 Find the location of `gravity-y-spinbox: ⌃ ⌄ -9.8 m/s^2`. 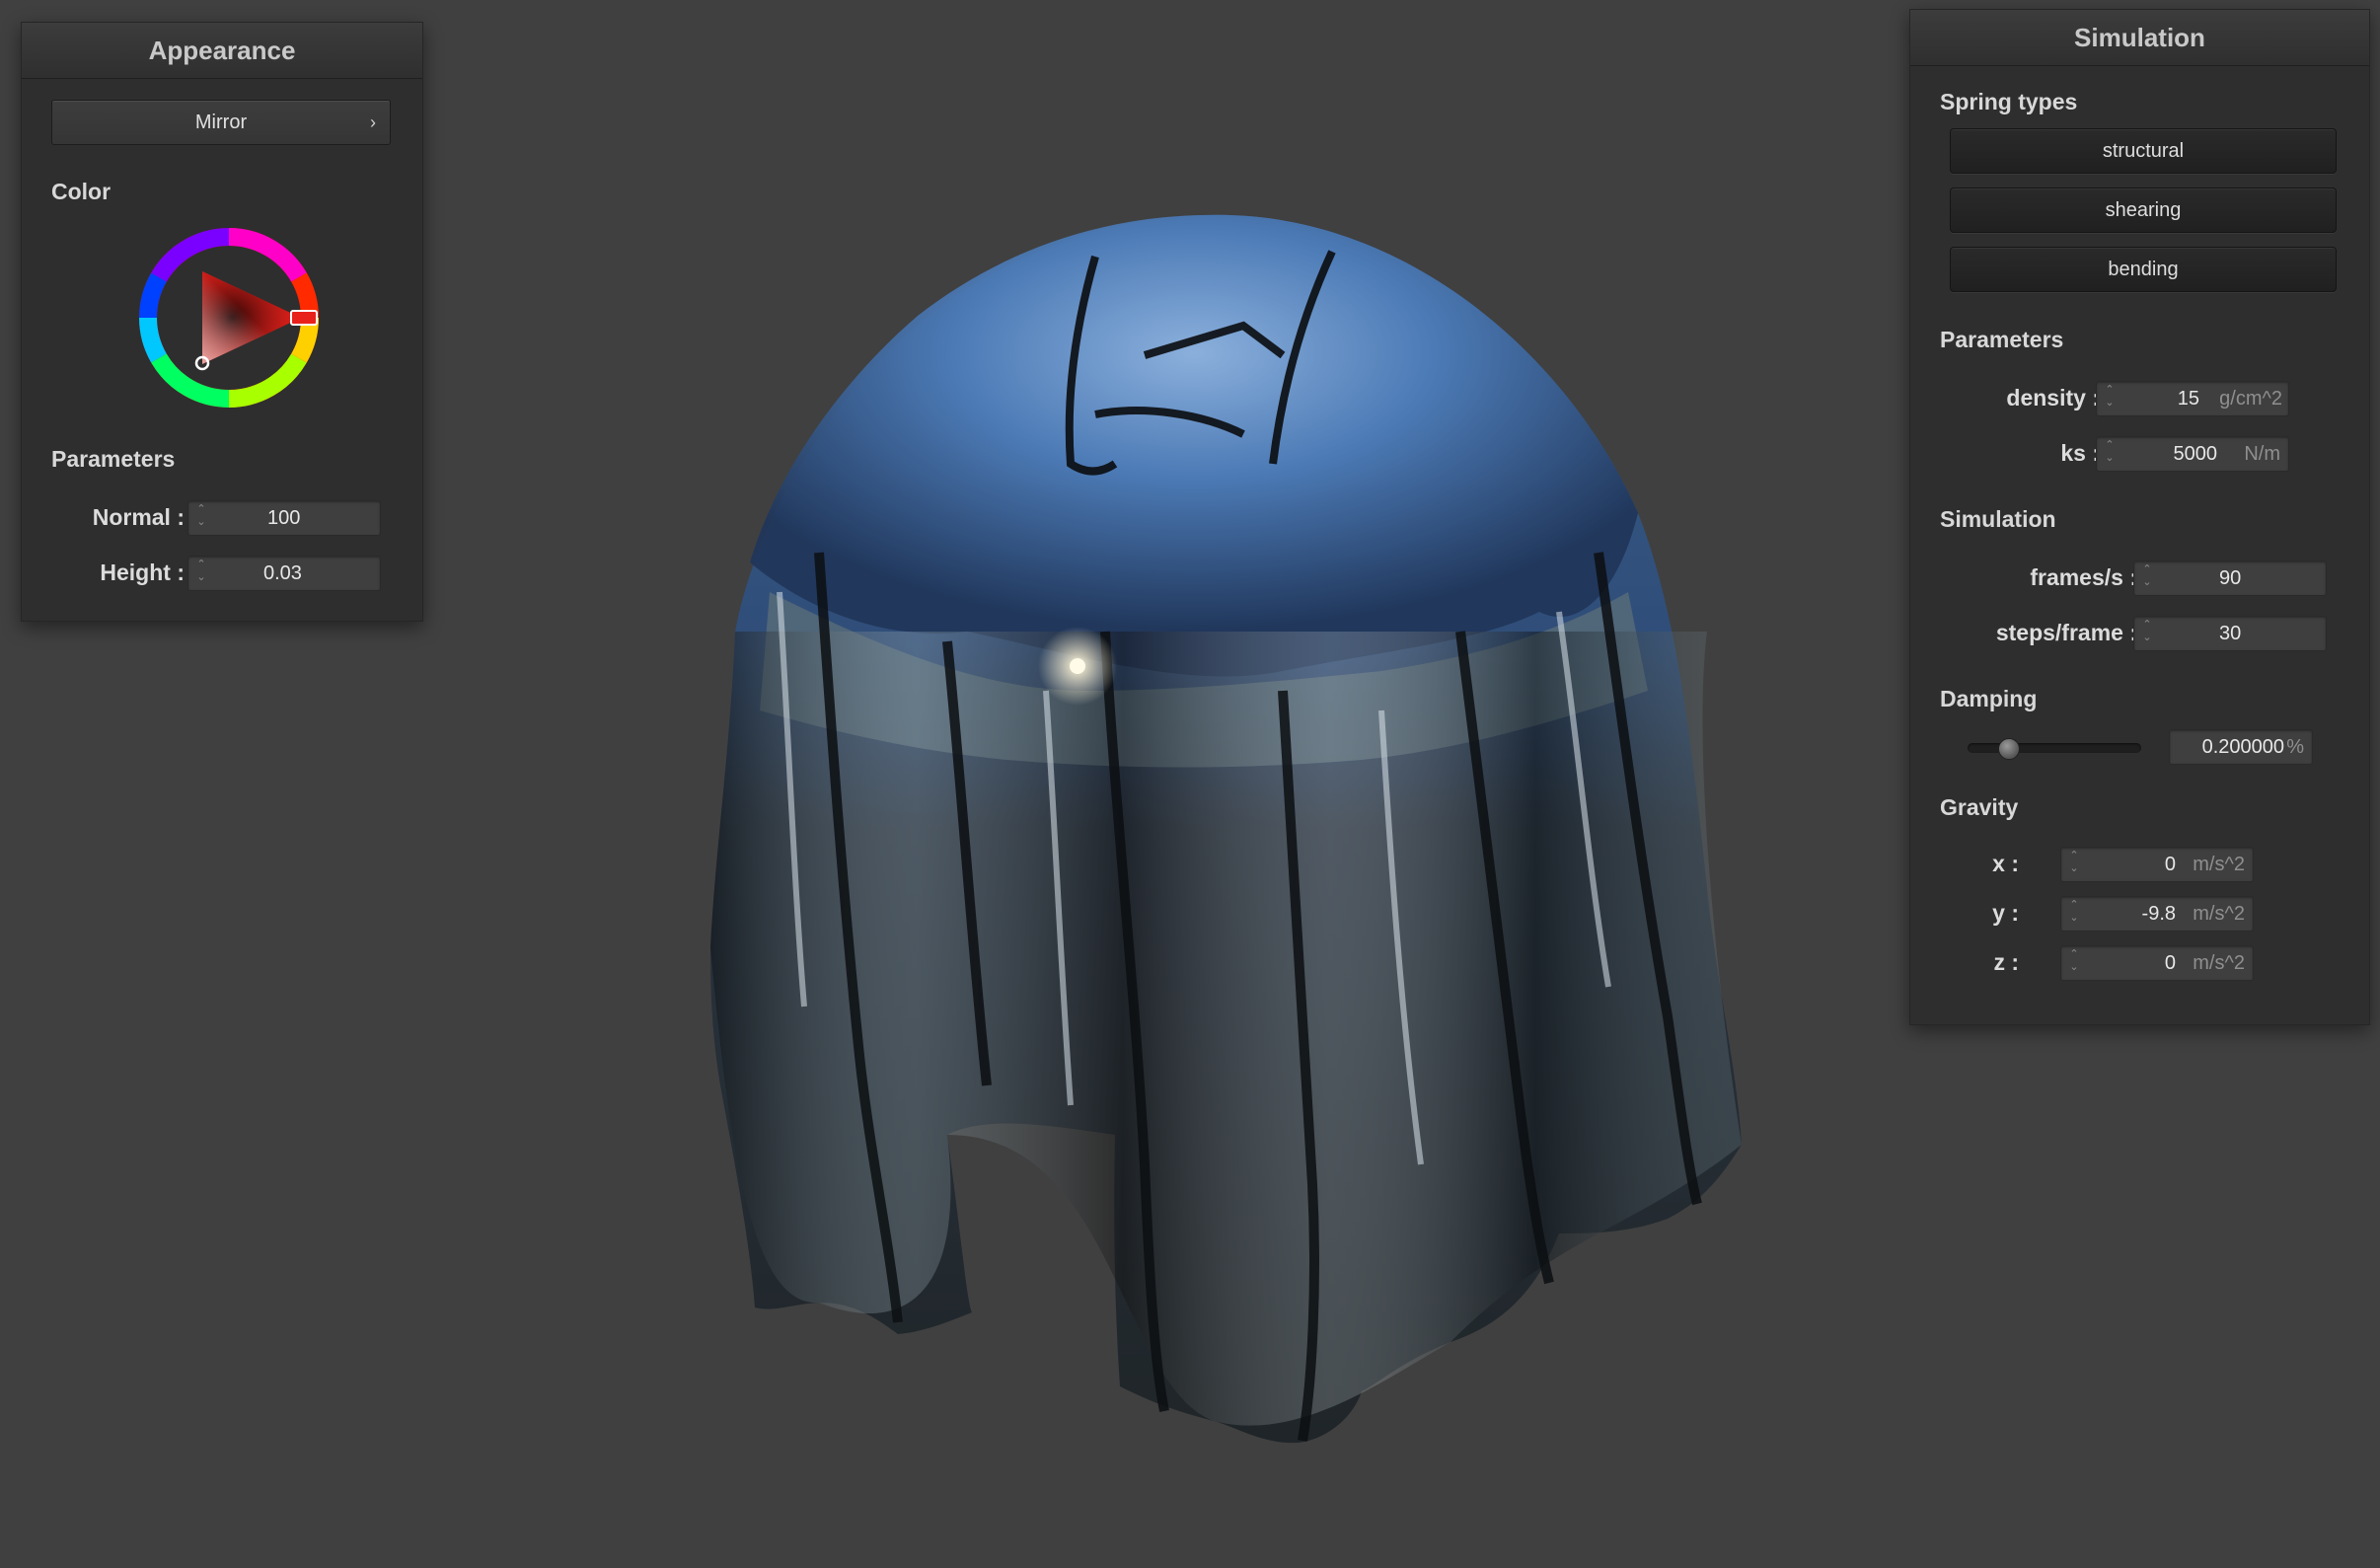

gravity-y-spinbox: ⌃ ⌄ -9.8 m/s^2 is located at coordinates (2157, 914).